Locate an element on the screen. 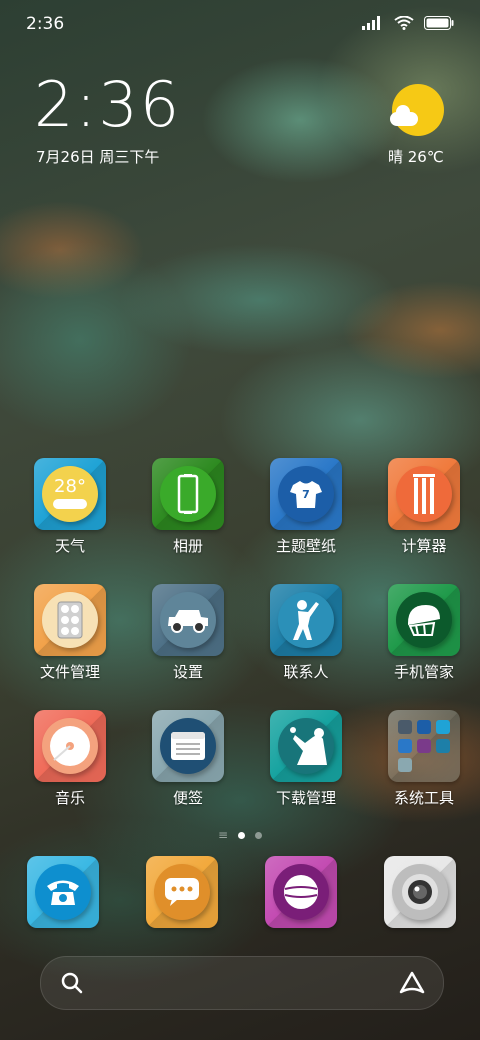  app-files: 文件管理 is located at coordinates (70, 647).